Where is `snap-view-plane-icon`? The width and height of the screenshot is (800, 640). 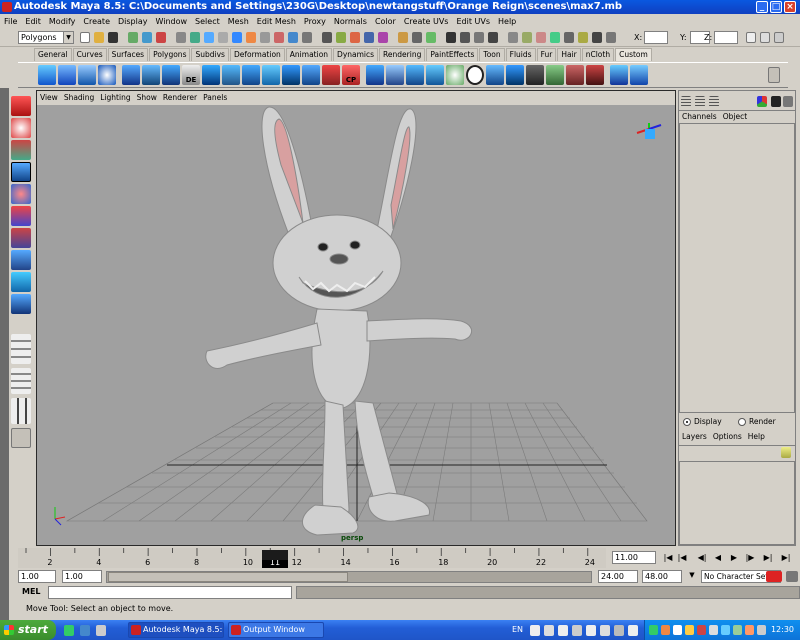 snap-view-plane-icon is located at coordinates (369, 37).